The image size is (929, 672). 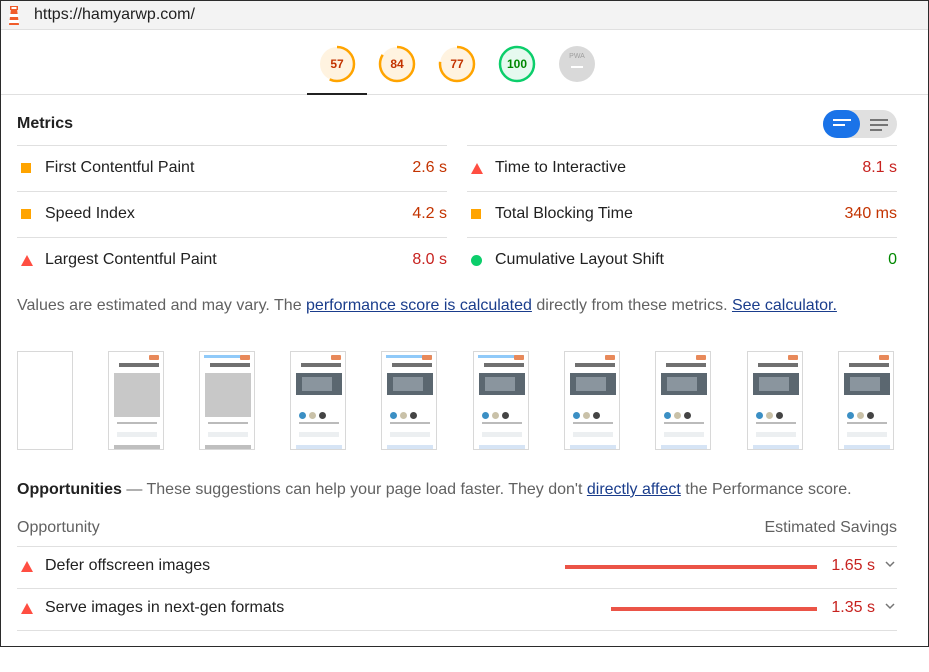 What do you see at coordinates (577, 67) in the screenshot?
I see `gauge-pwa-dash` at bounding box center [577, 67].